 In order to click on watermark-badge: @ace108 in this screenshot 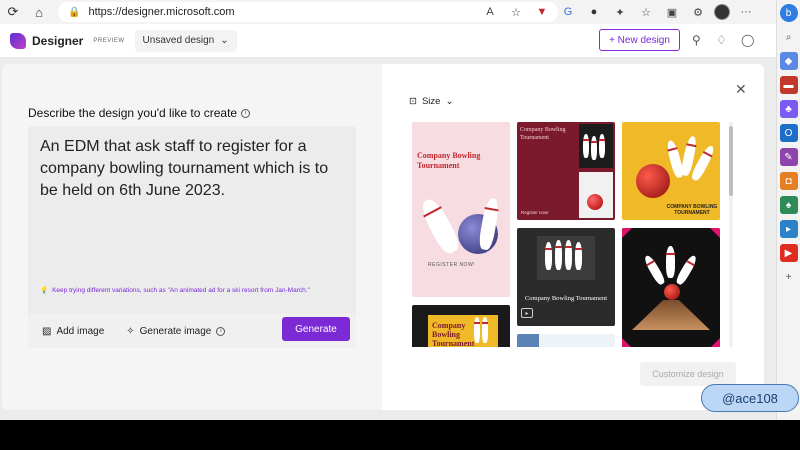, I will do `click(750, 398)`.